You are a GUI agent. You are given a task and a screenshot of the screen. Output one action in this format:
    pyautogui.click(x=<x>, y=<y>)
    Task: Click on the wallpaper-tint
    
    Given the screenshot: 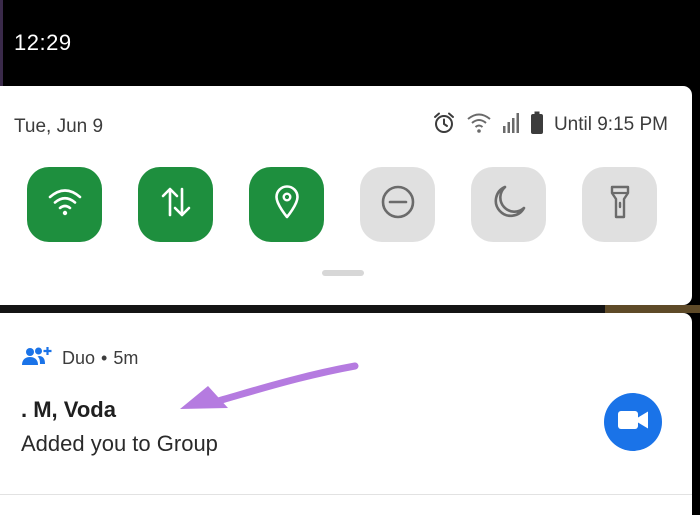 What is the action you would take?
    pyautogui.click(x=652, y=309)
    